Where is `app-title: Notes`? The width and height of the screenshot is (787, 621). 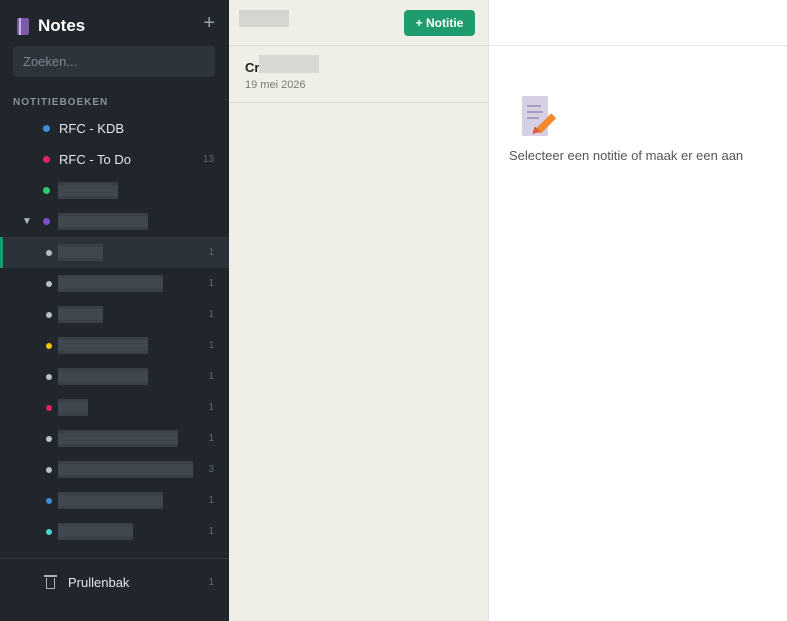
app-title: Notes is located at coordinates (62, 25).